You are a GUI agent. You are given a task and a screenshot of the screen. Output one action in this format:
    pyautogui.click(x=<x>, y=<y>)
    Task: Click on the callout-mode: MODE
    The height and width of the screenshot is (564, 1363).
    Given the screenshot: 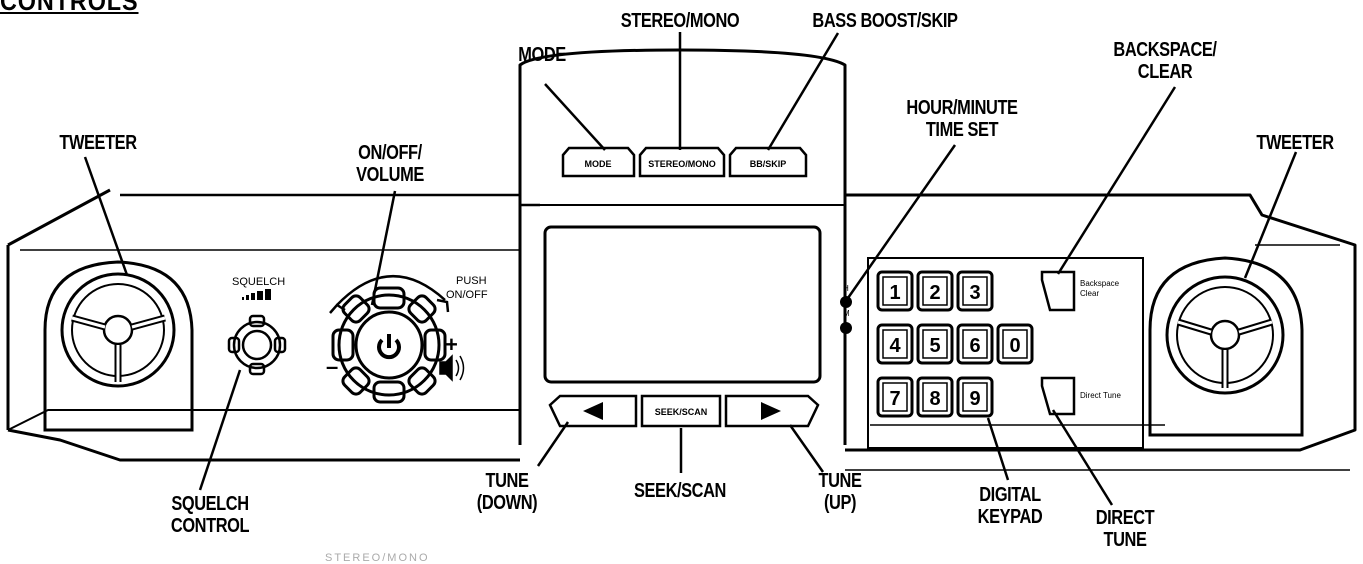 What is the action you would take?
    pyautogui.click(x=542, y=55)
    